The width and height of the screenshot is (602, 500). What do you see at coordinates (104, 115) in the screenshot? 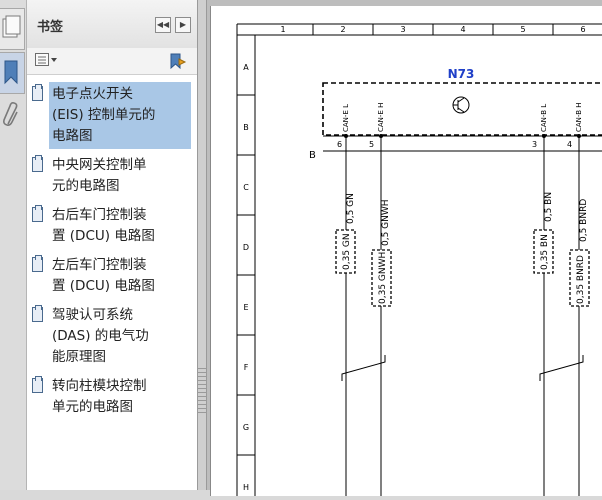
I see `bookmark-label-line: (EIS) 控制单元的` at bounding box center [104, 115].